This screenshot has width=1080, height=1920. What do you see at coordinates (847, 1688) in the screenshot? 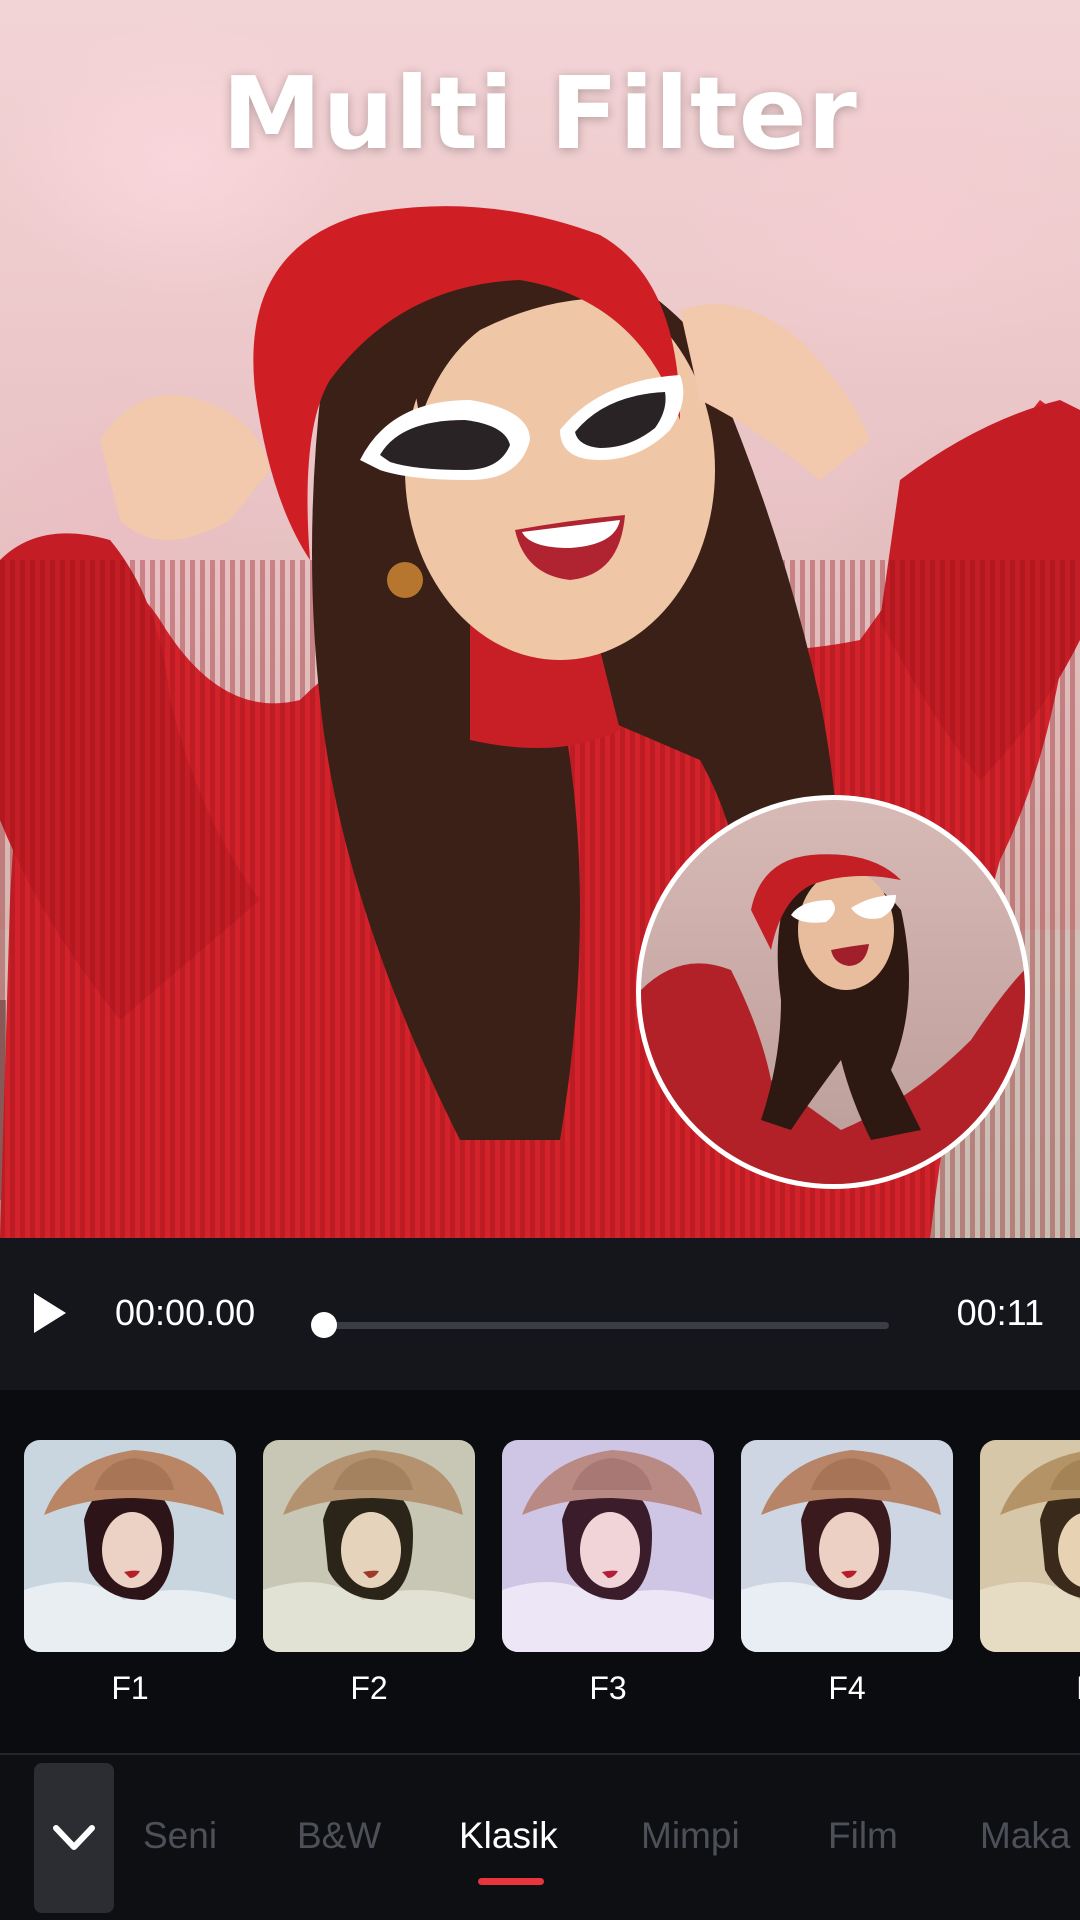
I see `filter-label: F4` at bounding box center [847, 1688].